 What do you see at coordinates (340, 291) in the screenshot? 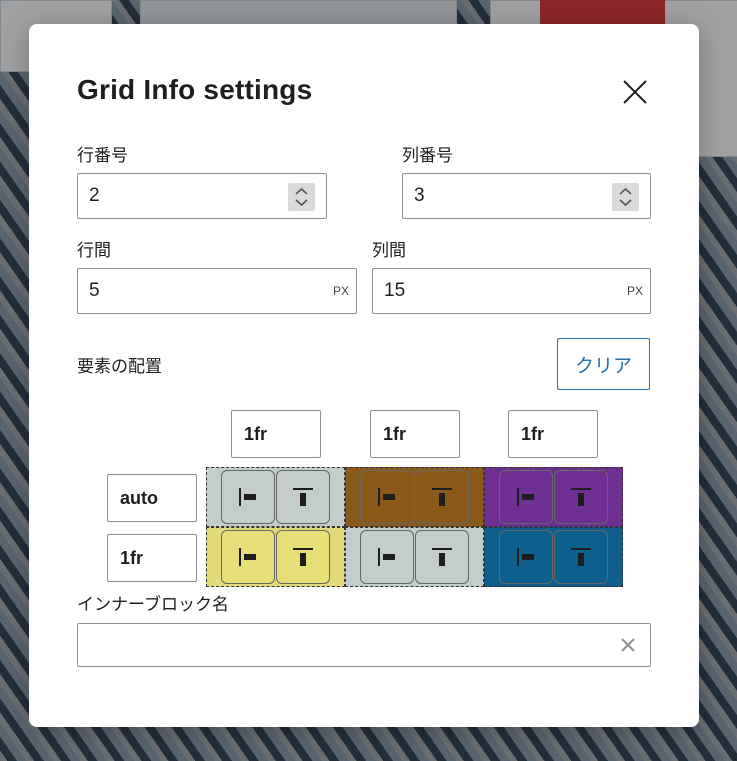
I see `row-gap-unit: PX` at bounding box center [340, 291].